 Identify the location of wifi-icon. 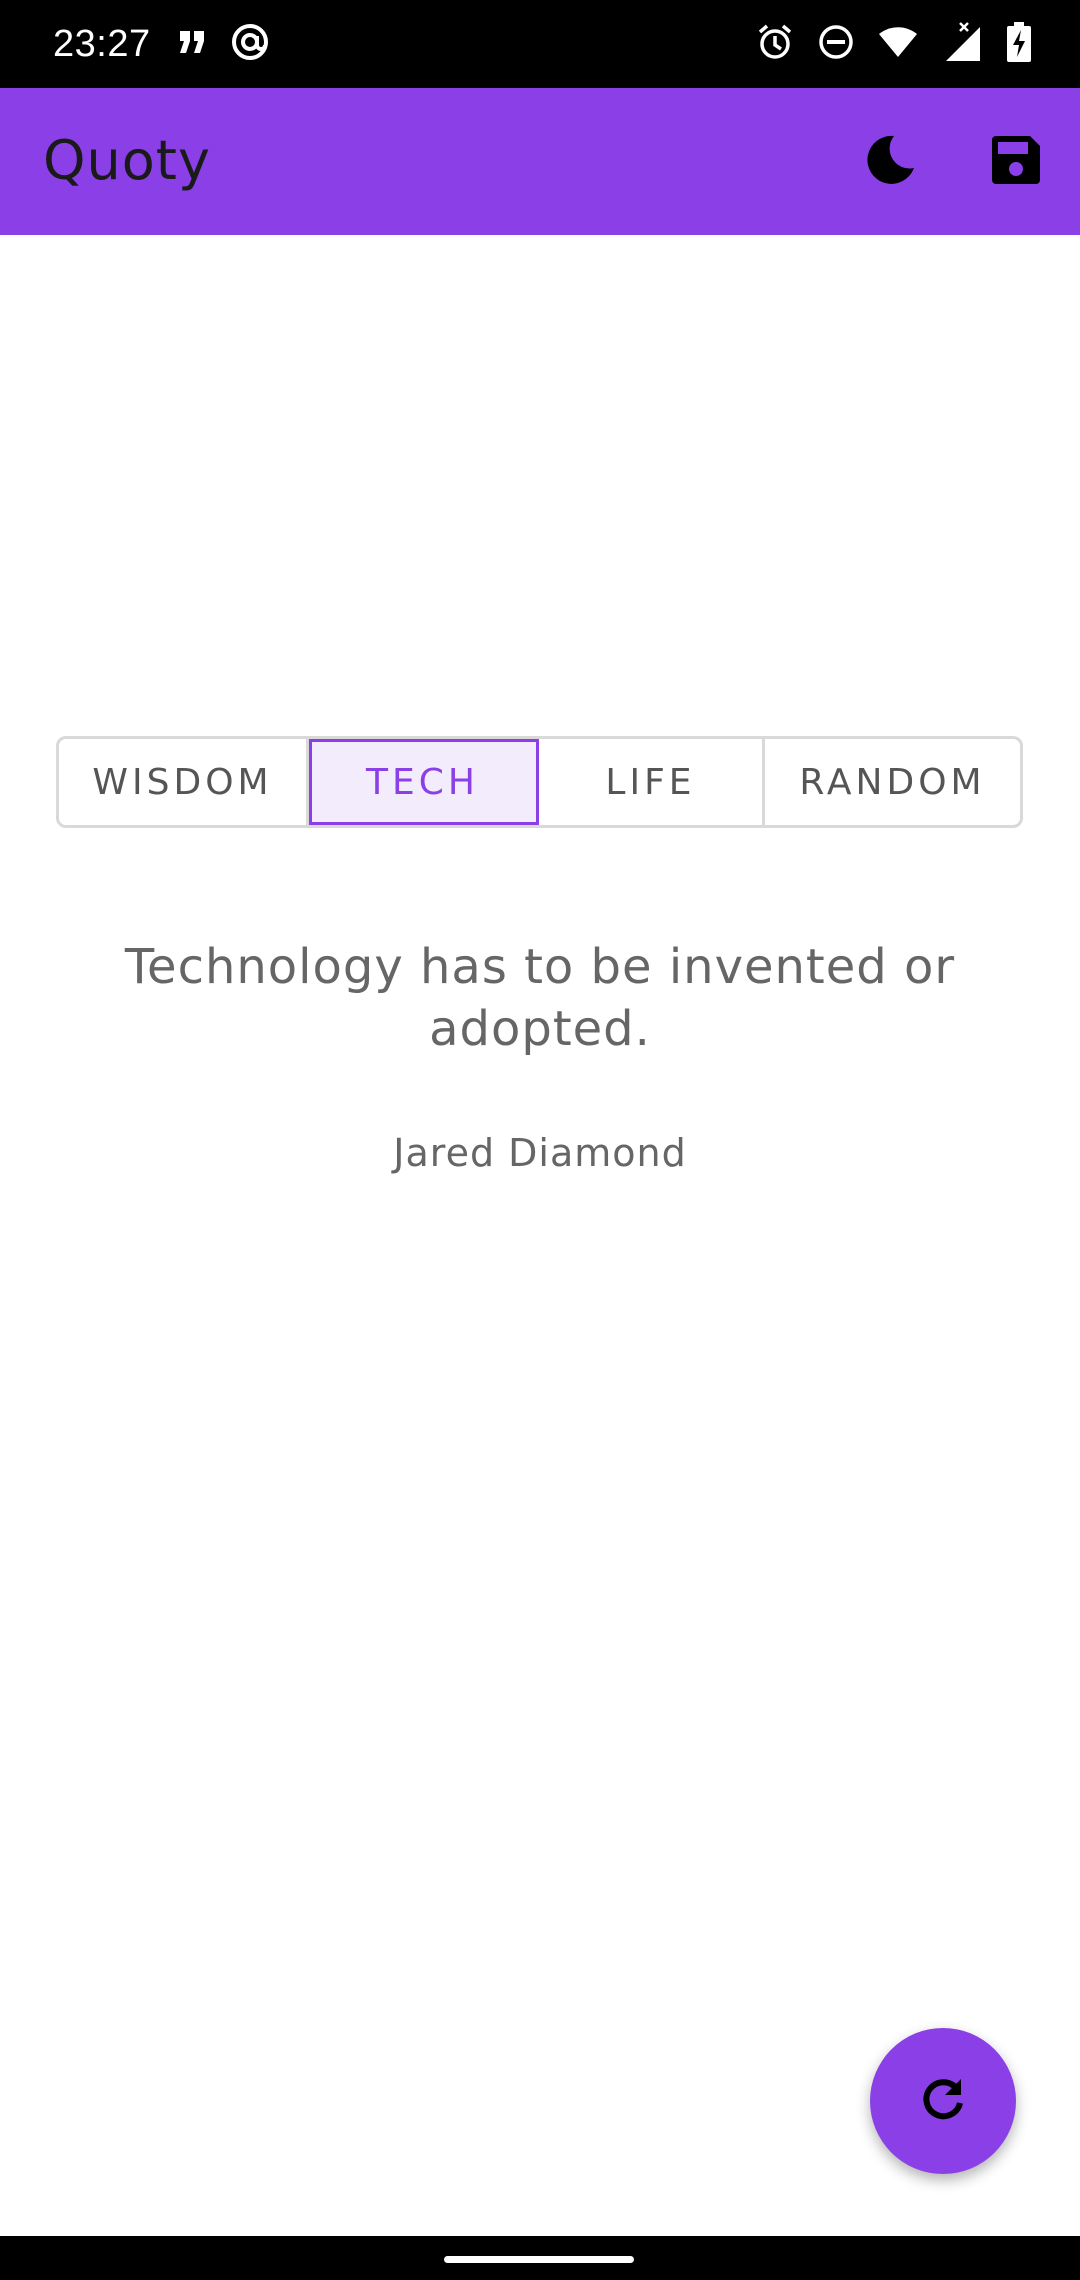
(898, 44).